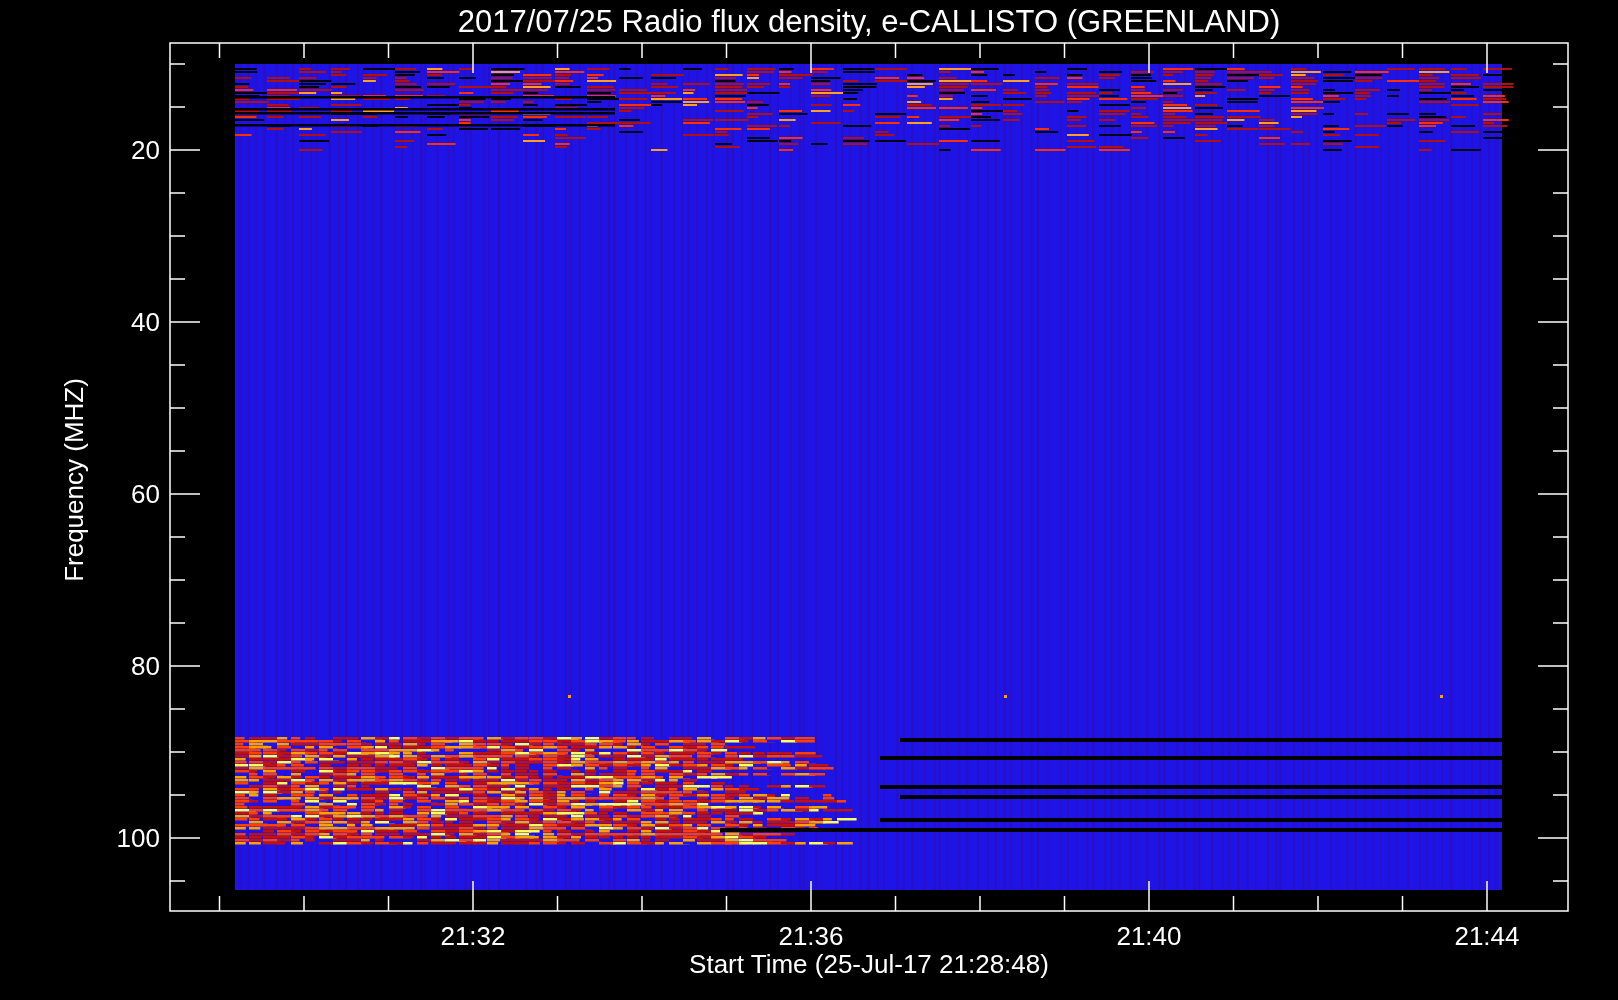 This screenshot has width=1618, height=1000. Describe the element at coordinates (138, 838) in the screenshot. I see `axis-tick-label: 100` at that location.